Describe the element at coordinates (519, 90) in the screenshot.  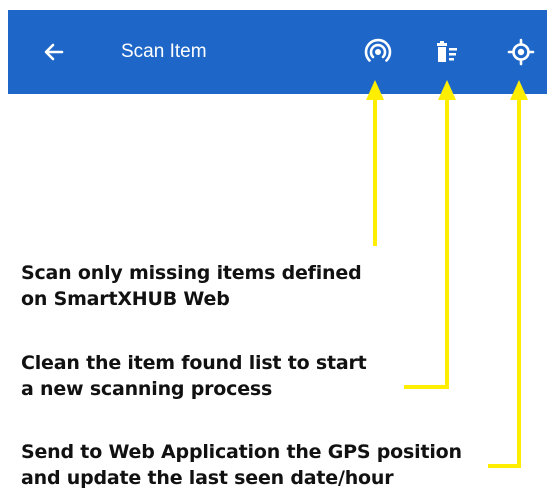
I see `arrowhead-gps-update` at that location.